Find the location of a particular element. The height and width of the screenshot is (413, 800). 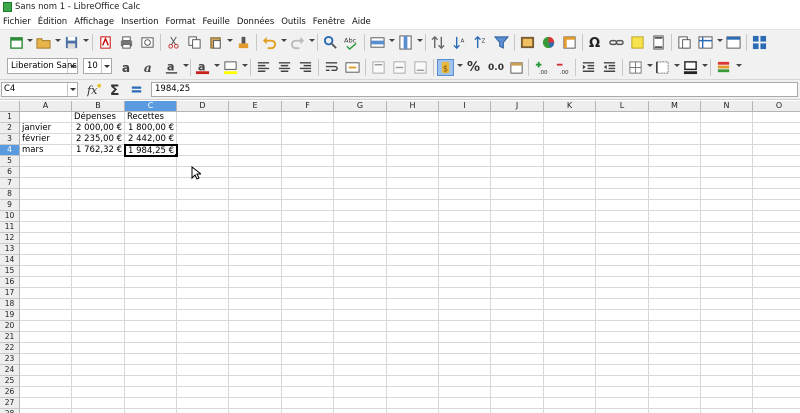

row-header-23: 23 is located at coordinates (10, 359).